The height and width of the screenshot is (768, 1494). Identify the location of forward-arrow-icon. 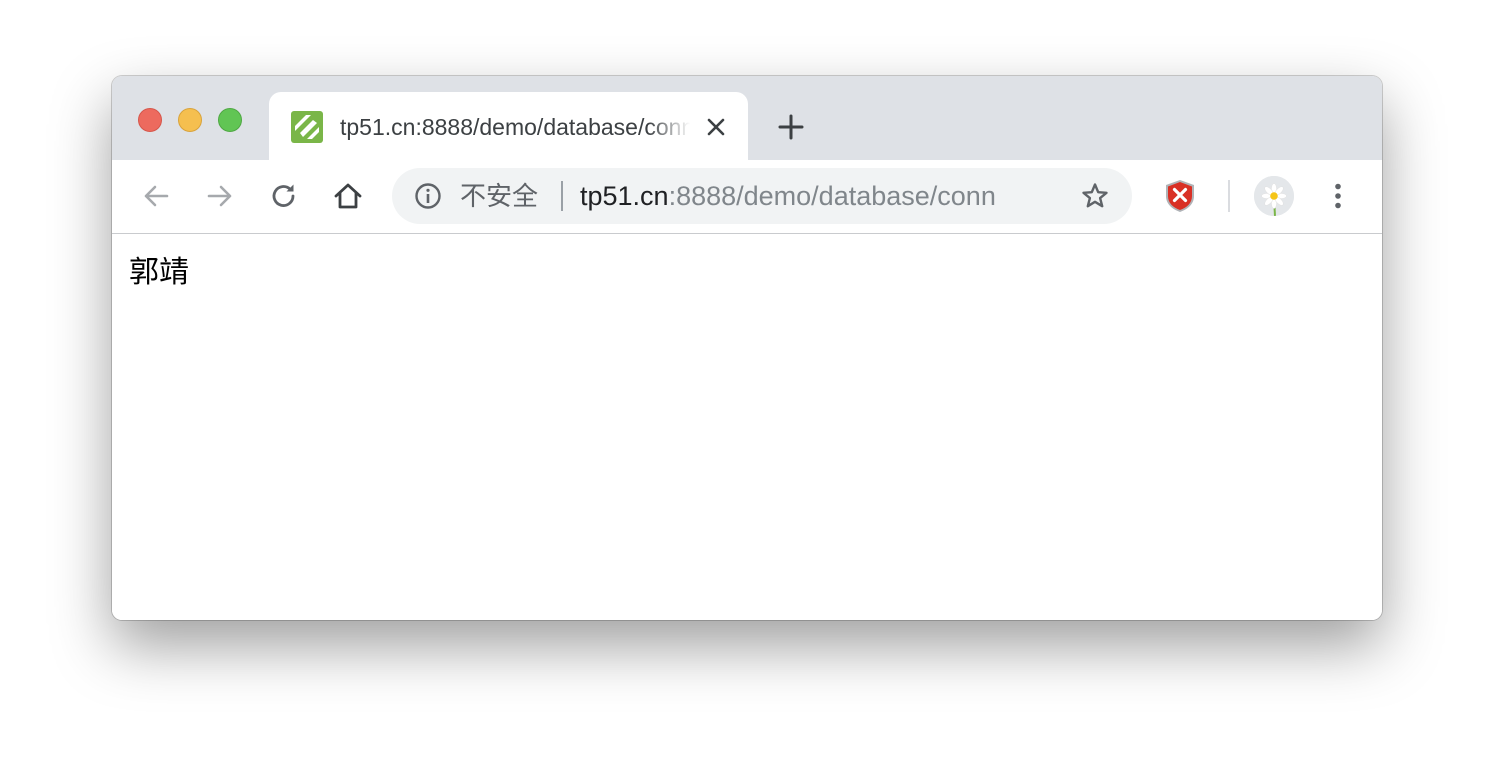
(220, 196).